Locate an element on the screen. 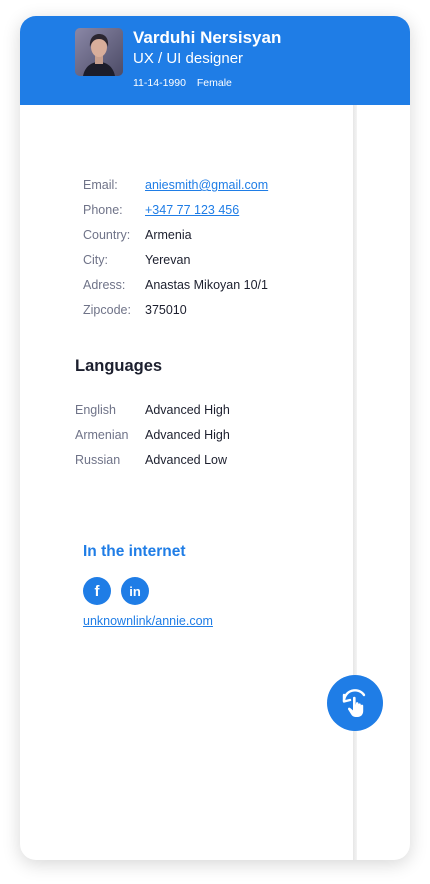  city-label: City: is located at coordinates (95, 260).